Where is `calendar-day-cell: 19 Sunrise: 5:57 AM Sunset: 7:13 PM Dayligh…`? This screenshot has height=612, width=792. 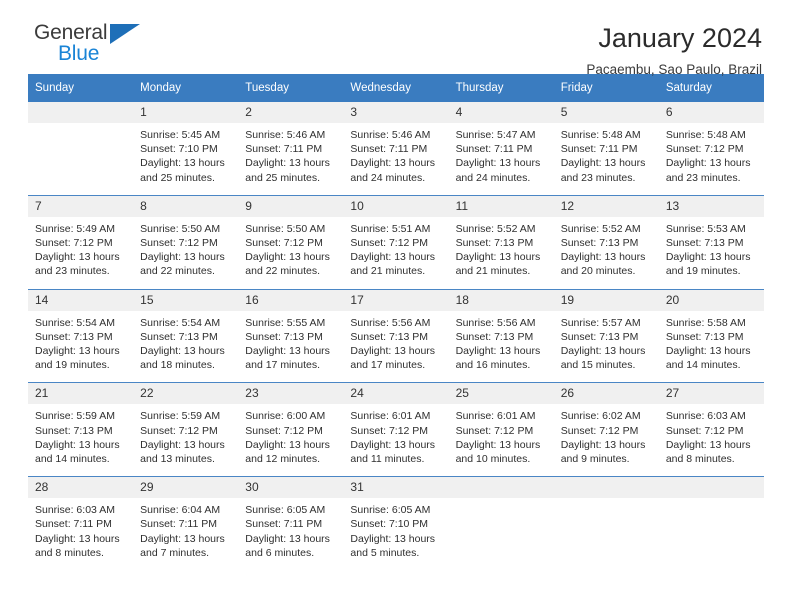
calendar-day-cell: 19 Sunrise: 5:57 AM Sunset: 7:13 PM Dayligh… is located at coordinates (606, 335).